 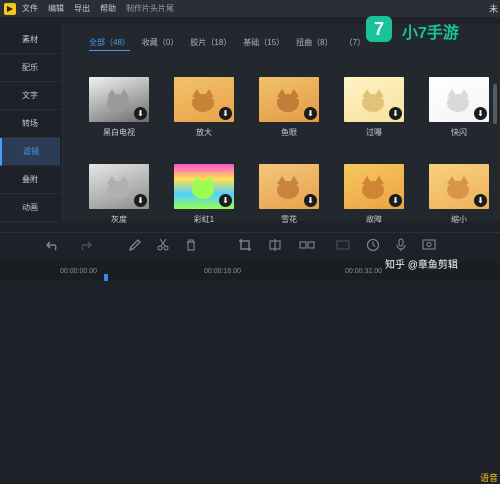 I want to click on filter-tile-flash: ⬇ 快闪, so click(x=459, y=107).